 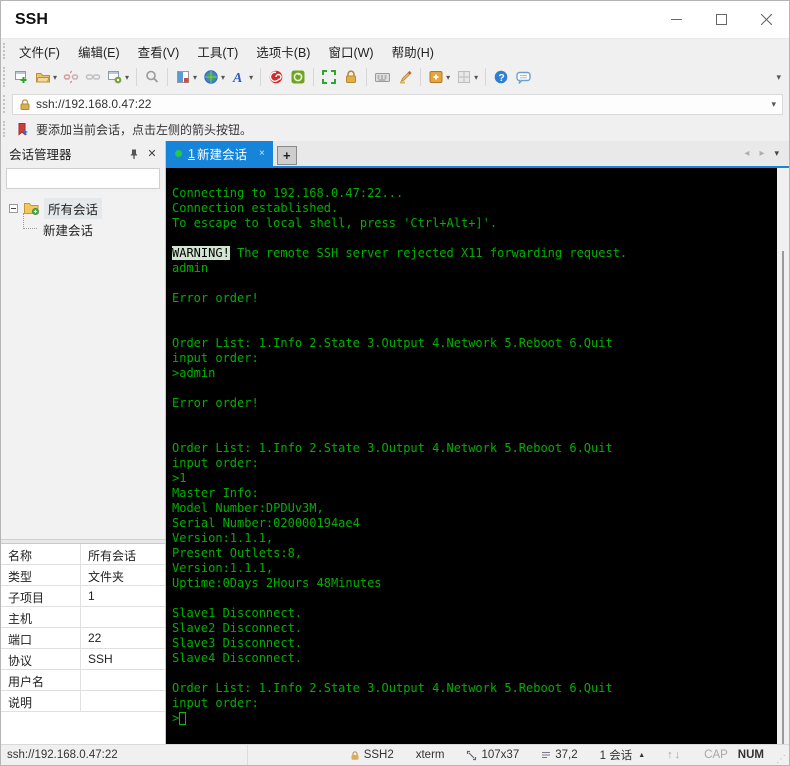 I want to click on tab-close-icon: ×, so click(x=262, y=153).